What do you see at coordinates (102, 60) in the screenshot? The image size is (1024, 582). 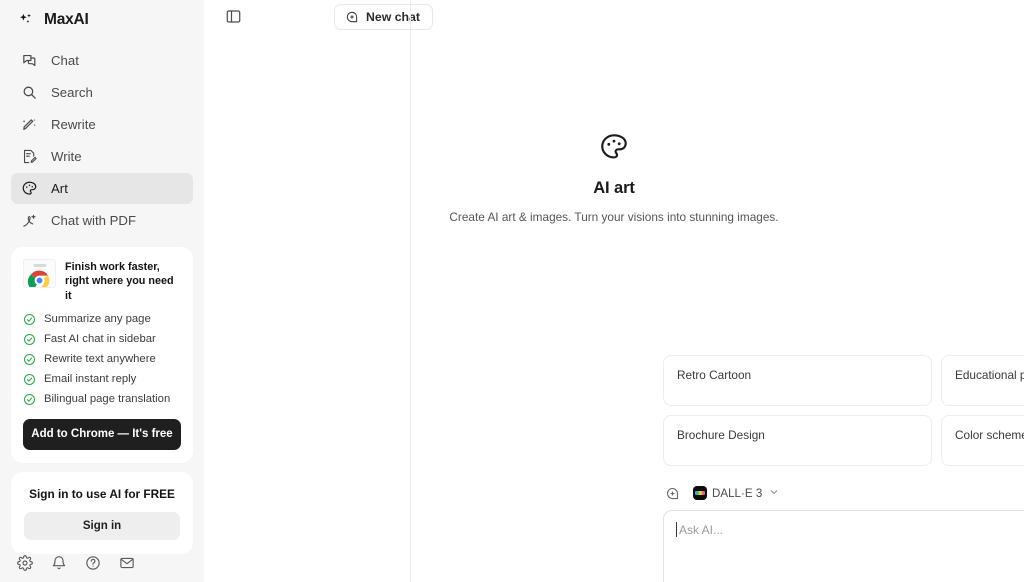 I see `sidebar-item-chat: Chat` at bounding box center [102, 60].